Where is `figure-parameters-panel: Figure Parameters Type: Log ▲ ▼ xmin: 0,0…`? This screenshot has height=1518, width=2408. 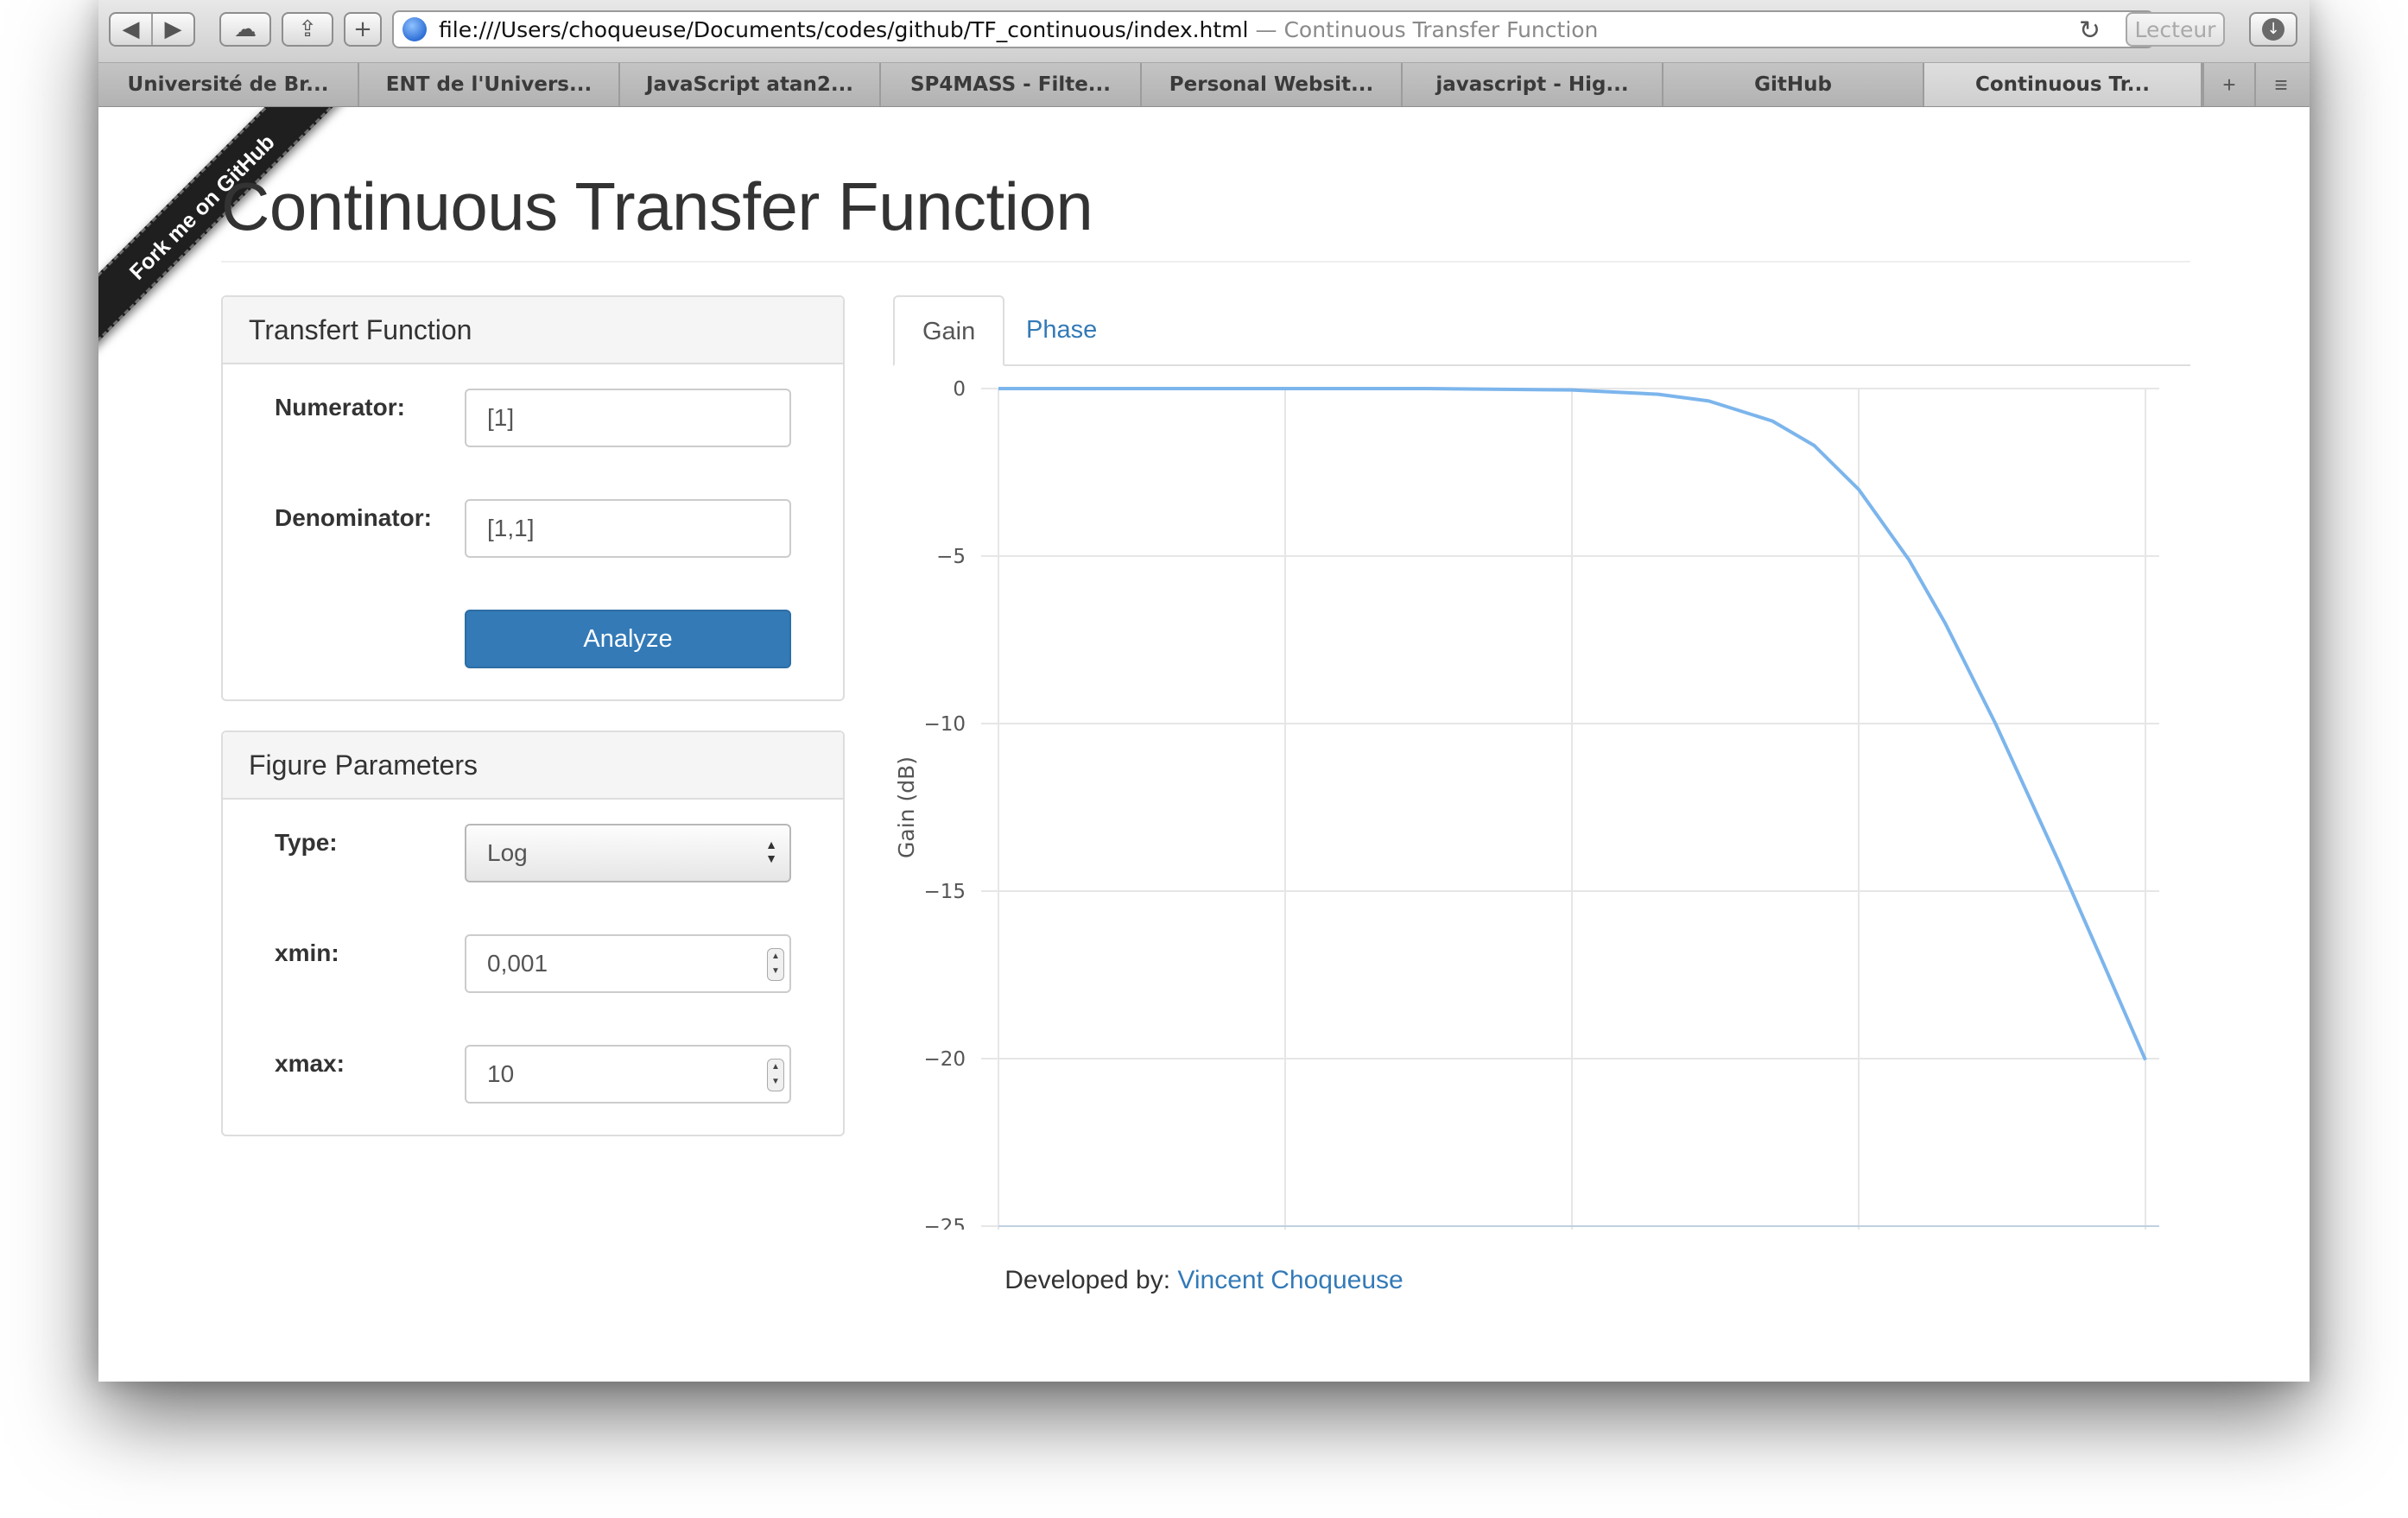 figure-parameters-panel: Figure Parameters Type: Log ▲ ▼ xmin: 0,0… is located at coordinates (533, 933).